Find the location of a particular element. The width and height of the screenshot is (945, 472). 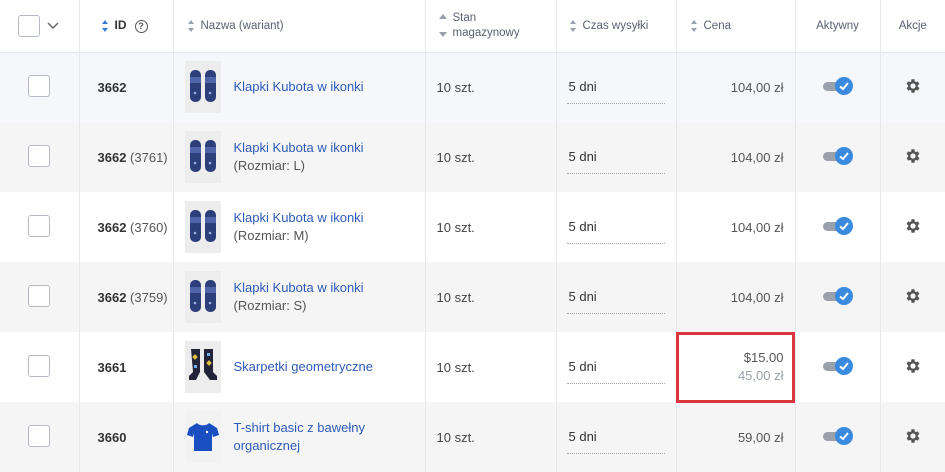

tshirt-thumbnail is located at coordinates (202, 437).